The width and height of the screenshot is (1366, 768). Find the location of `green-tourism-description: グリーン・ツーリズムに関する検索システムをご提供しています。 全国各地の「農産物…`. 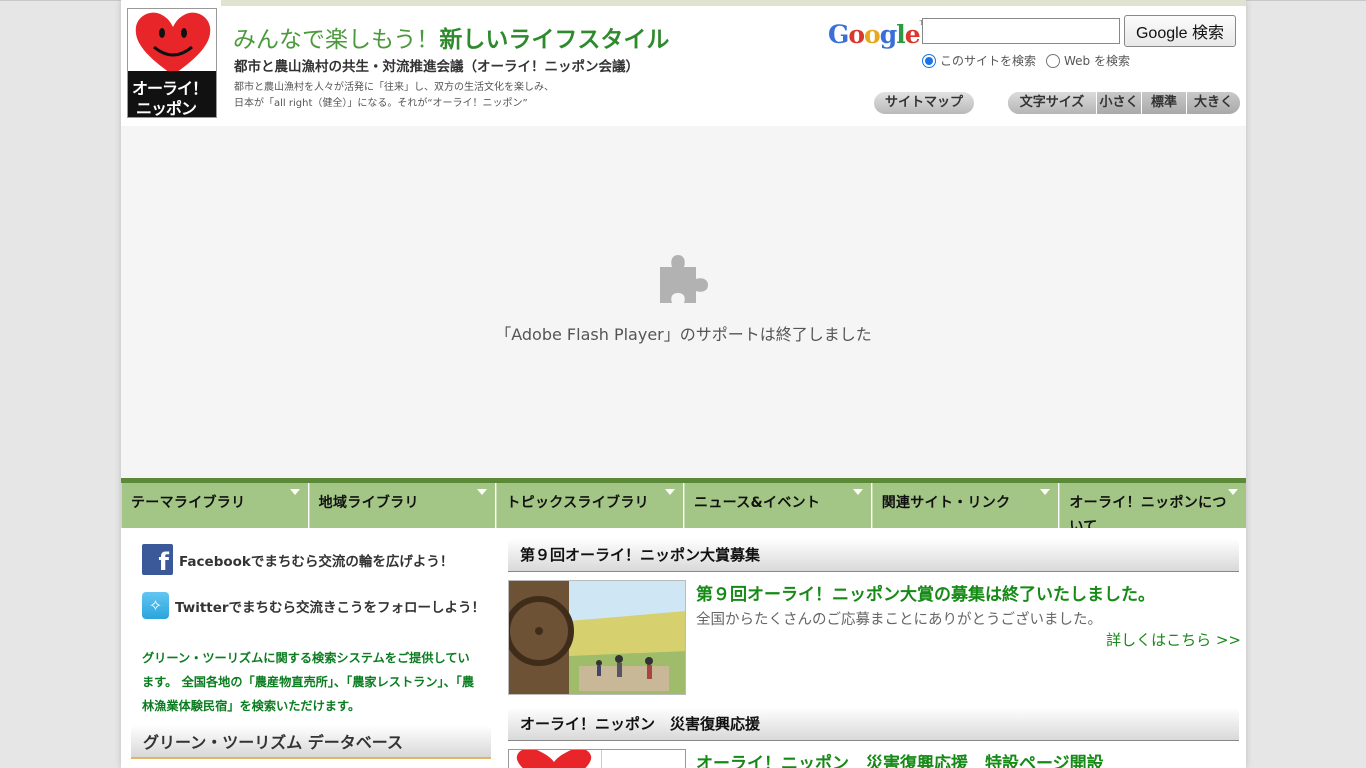

green-tourism-description: グリーン・ツーリズムに関する検索システムをご提供しています。 全国各地の「農産物… is located at coordinates (309, 682).